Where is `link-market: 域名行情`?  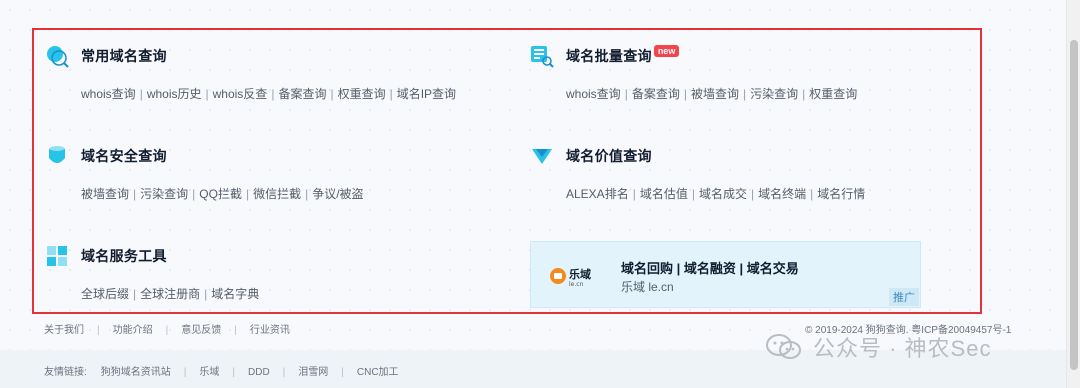 link-market: 域名行情 is located at coordinates (841, 194).